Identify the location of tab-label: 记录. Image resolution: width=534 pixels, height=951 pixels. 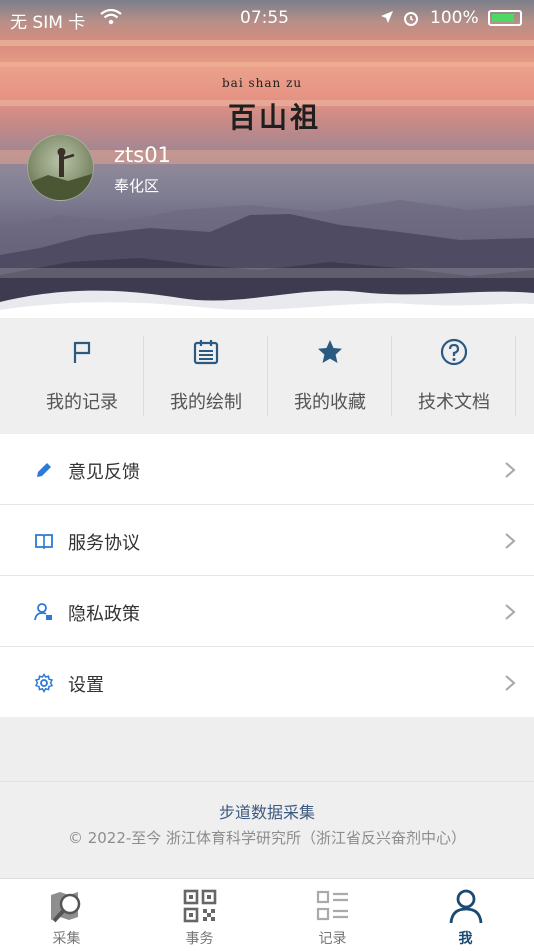
(332, 939).